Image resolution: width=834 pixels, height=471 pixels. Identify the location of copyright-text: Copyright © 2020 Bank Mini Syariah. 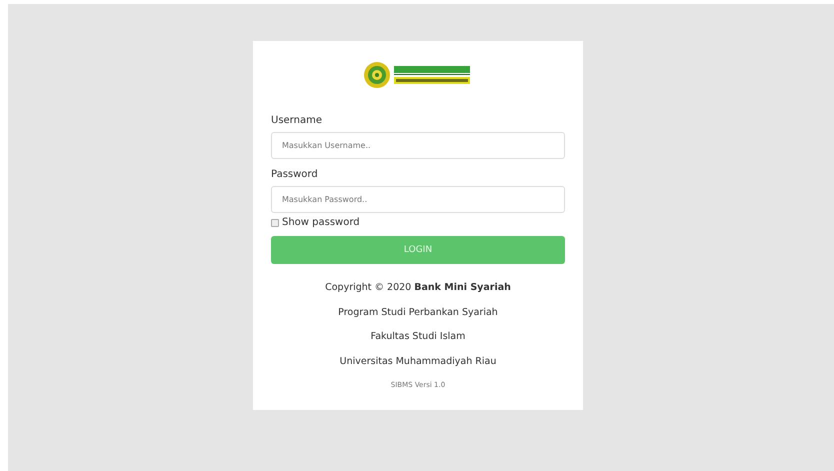
(418, 288).